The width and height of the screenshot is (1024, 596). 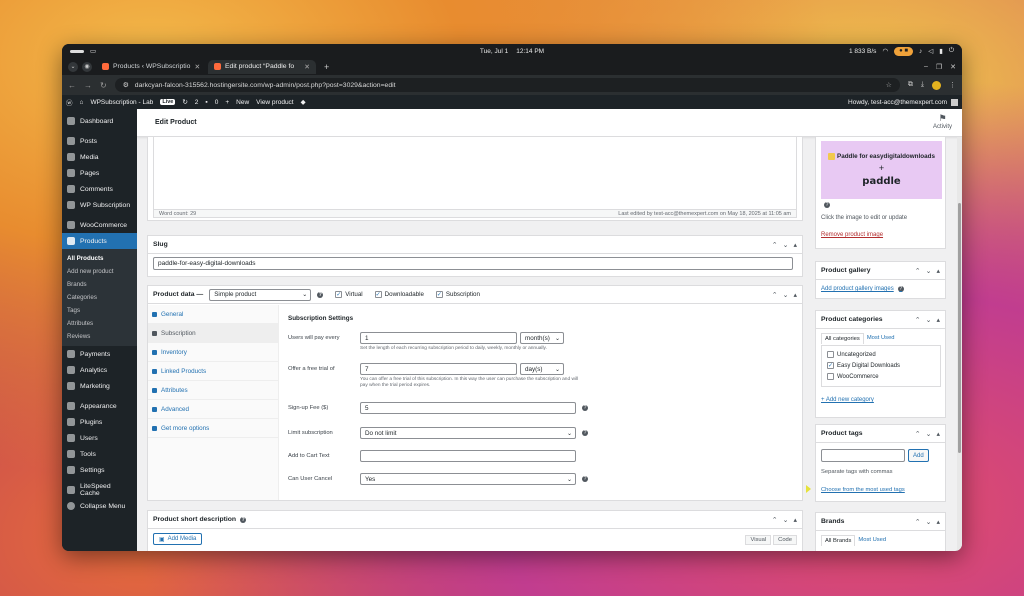 I want to click on signup-input: 5, so click(x=468, y=408).